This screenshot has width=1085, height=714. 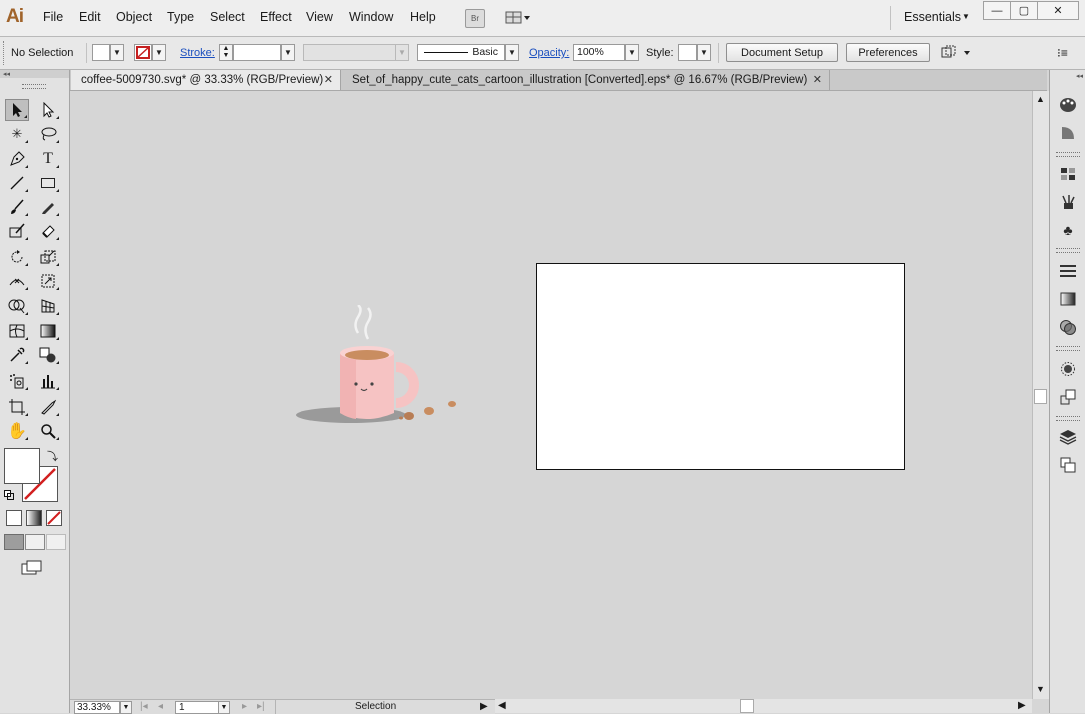 What do you see at coordinates (22, 466) in the screenshot?
I see `fill-color-box` at bounding box center [22, 466].